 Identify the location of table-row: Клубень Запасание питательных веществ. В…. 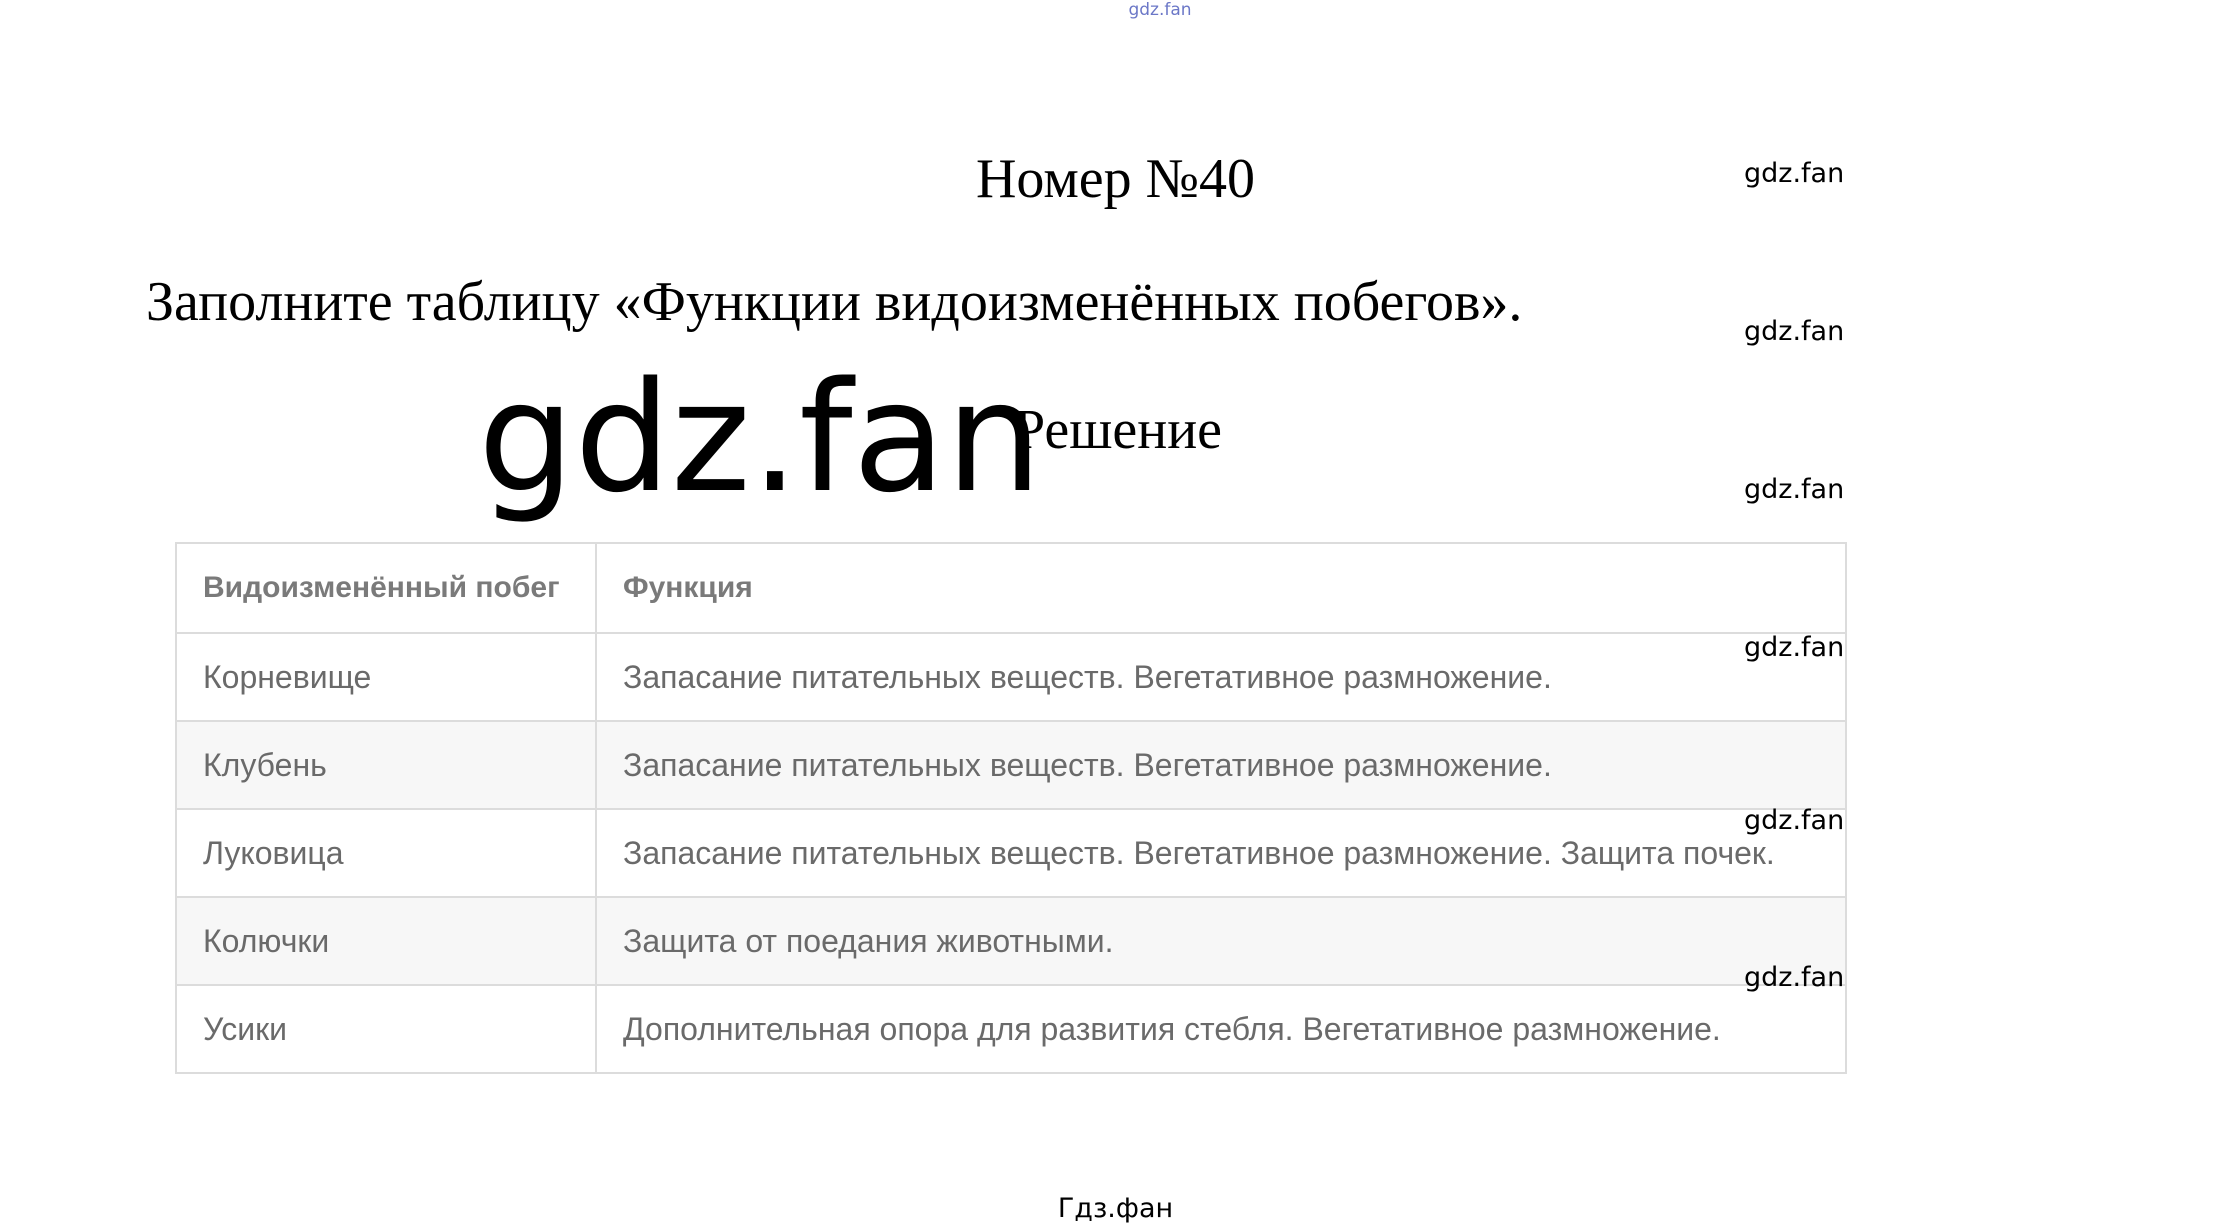
(1011, 765).